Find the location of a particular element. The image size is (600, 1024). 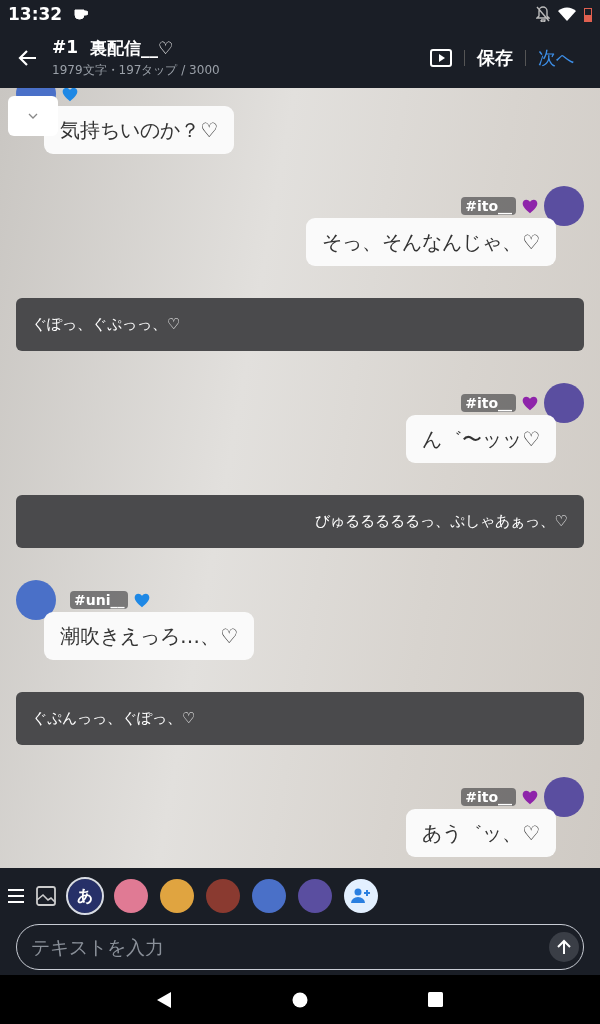

recents-square-icon is located at coordinates (436, 999).